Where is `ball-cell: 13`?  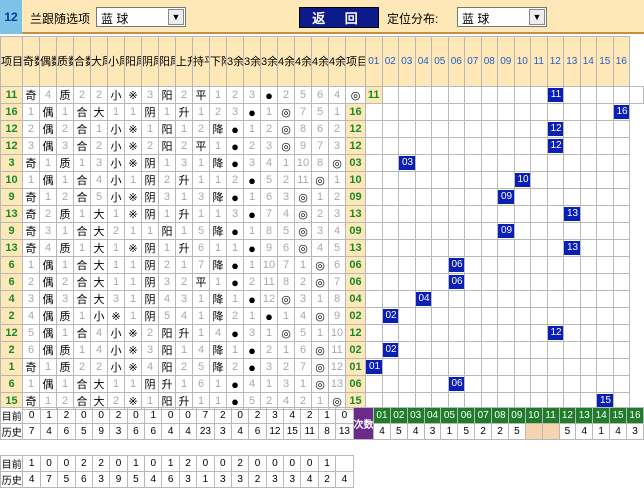
ball-cell: 13 is located at coordinates (572, 248).